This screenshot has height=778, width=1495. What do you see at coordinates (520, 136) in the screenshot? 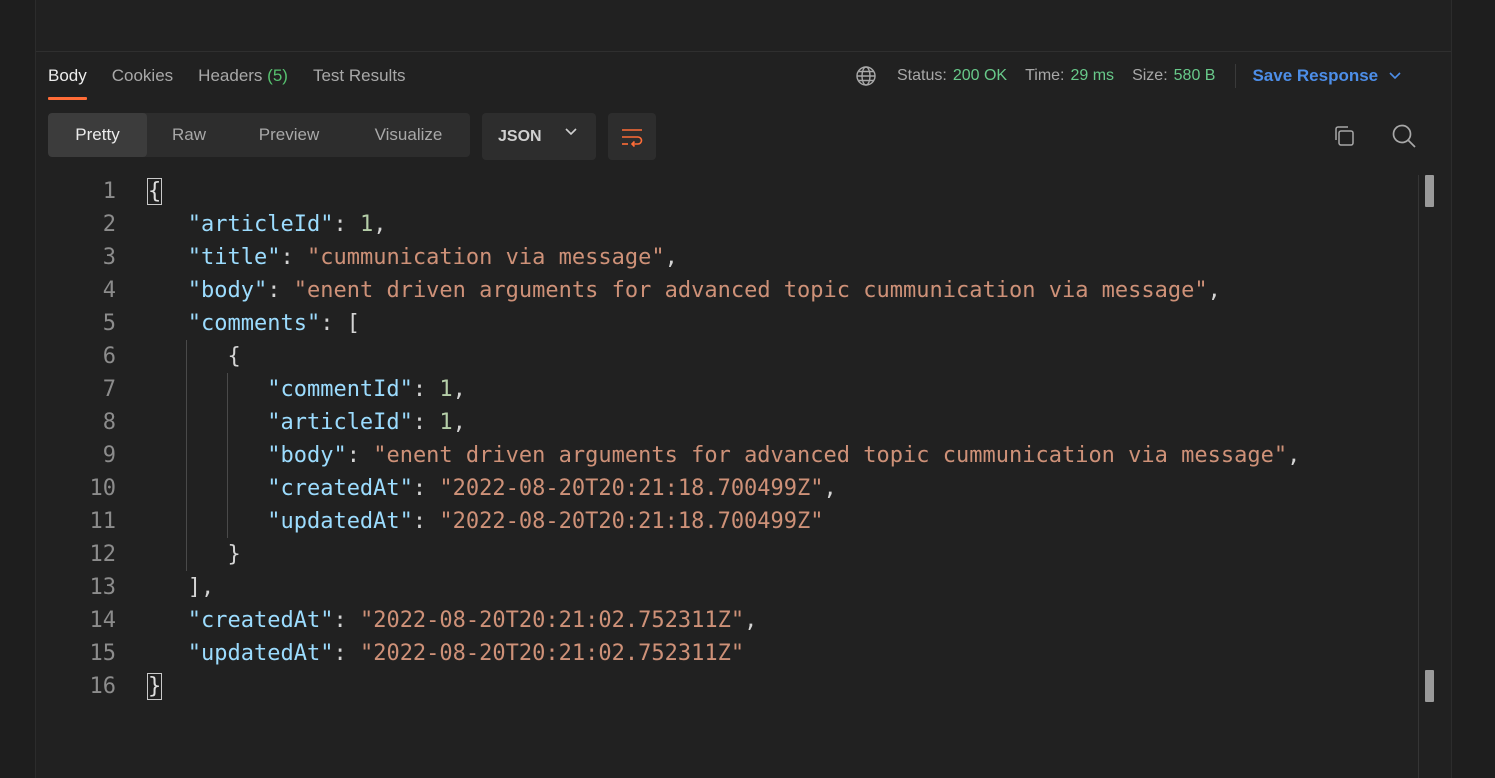
I see `format-select-value: JSON` at bounding box center [520, 136].